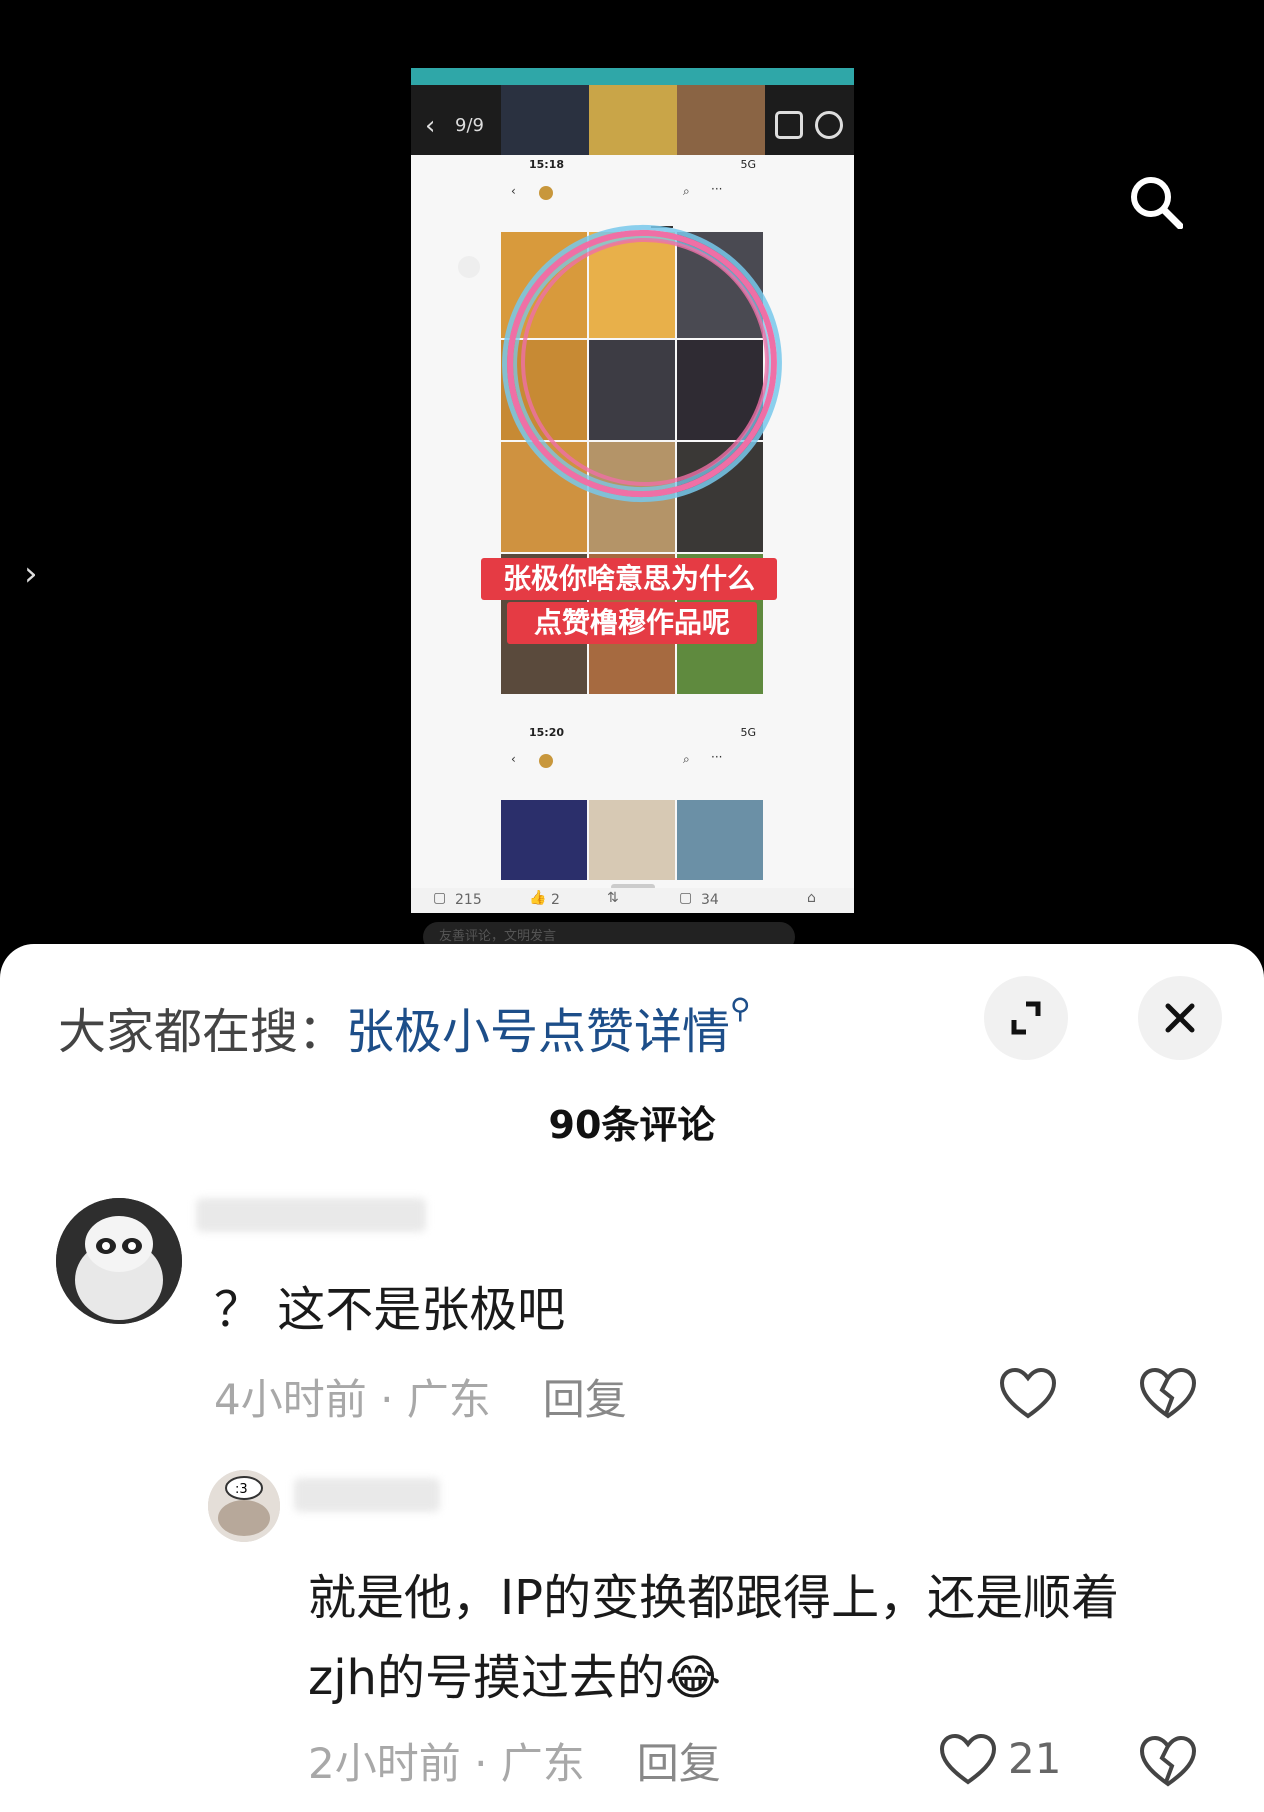  Describe the element at coordinates (629, 579) in the screenshot. I see `caption-line-1: 张极你啥意思为什么` at that location.